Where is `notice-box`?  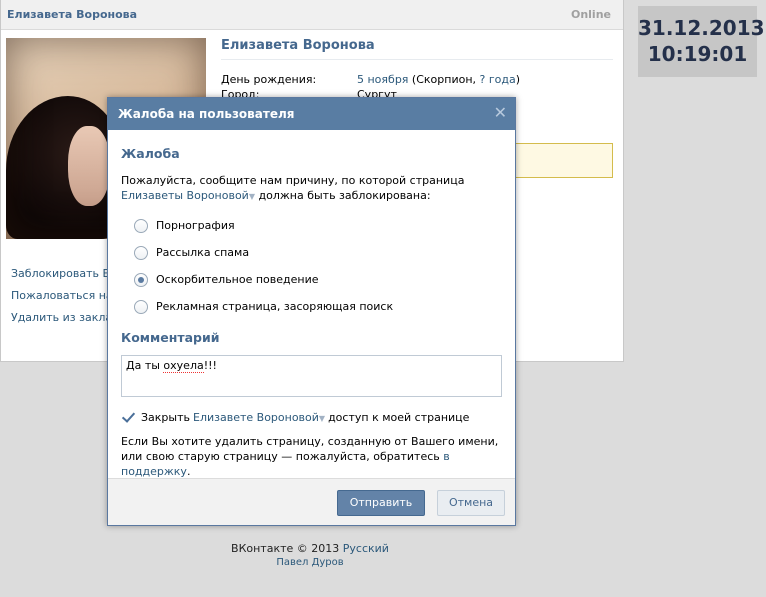 notice-box is located at coordinates (564, 160).